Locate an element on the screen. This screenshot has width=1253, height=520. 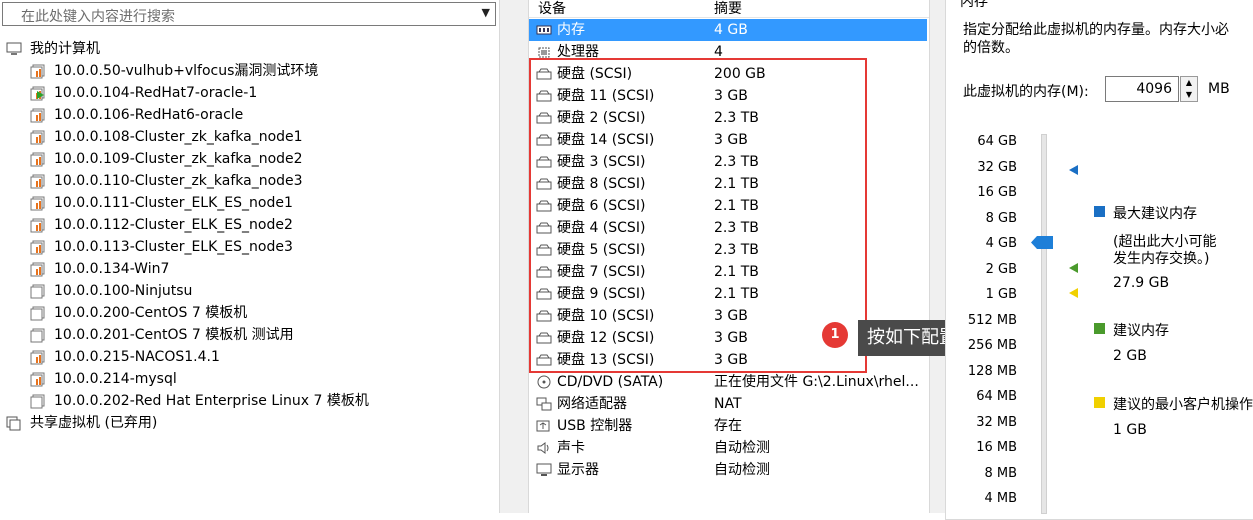
max-legend-icon is located at coordinates (1099, 211).